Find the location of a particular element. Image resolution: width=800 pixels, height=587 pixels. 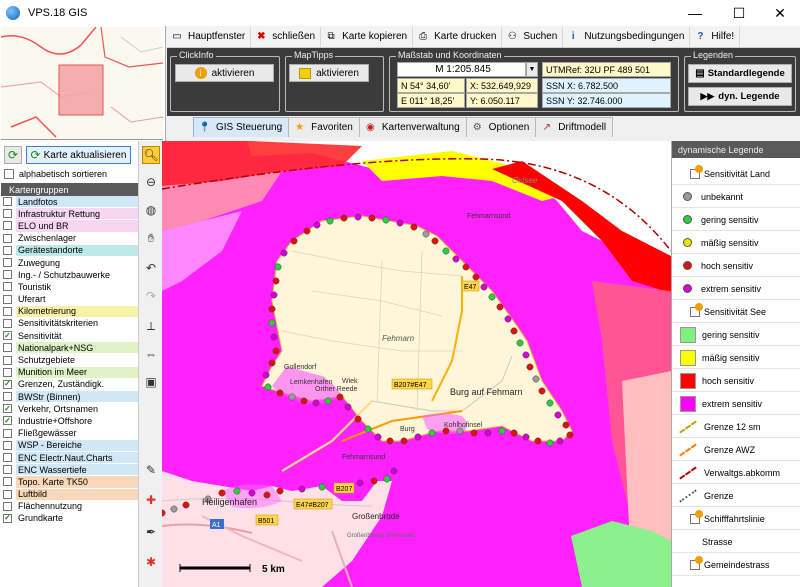

layer-group-item: Zuwegung is located at coordinates (69, 263).